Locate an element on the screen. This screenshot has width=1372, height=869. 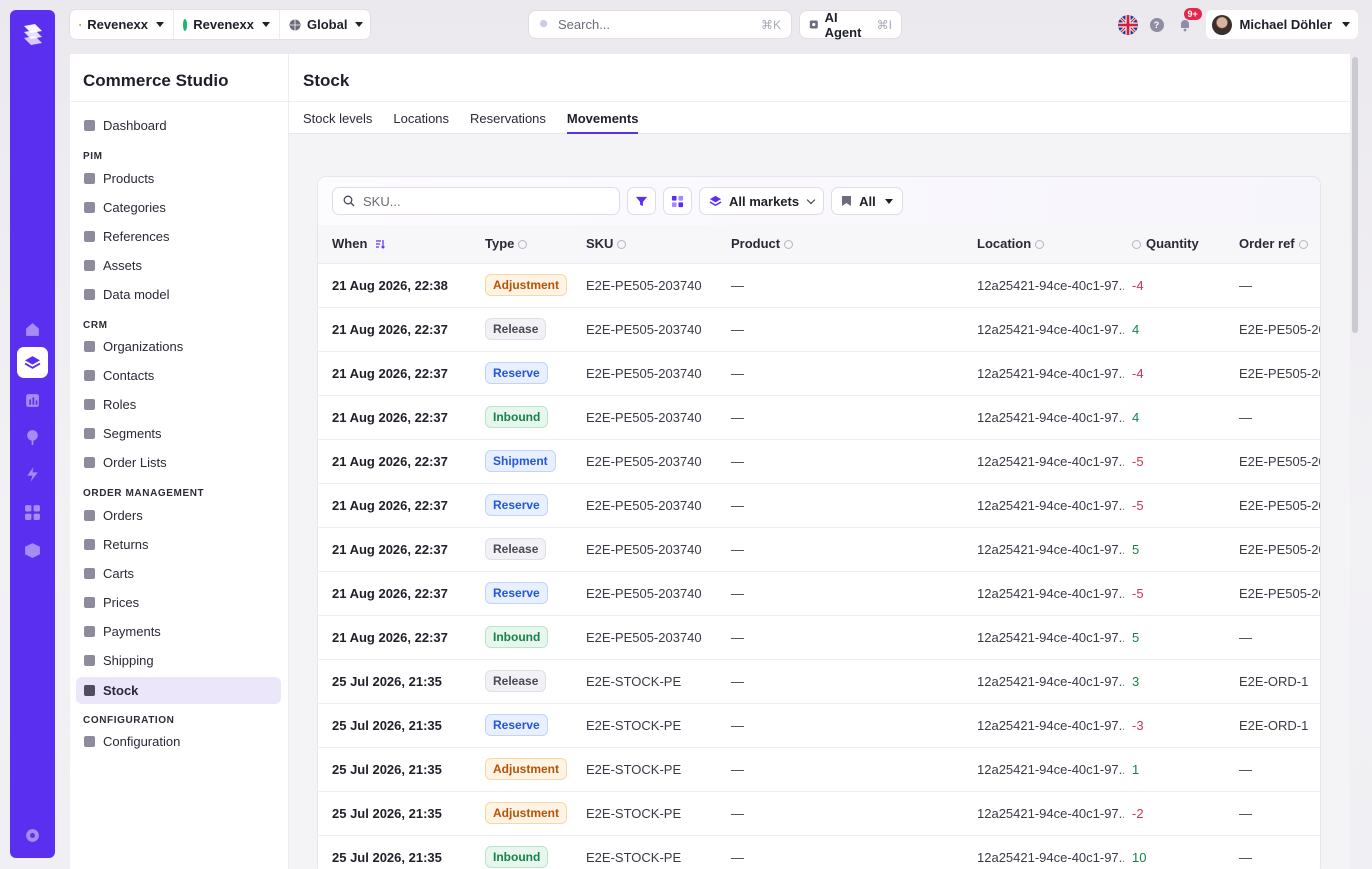
sidebar-item-references: References is located at coordinates (178, 236).